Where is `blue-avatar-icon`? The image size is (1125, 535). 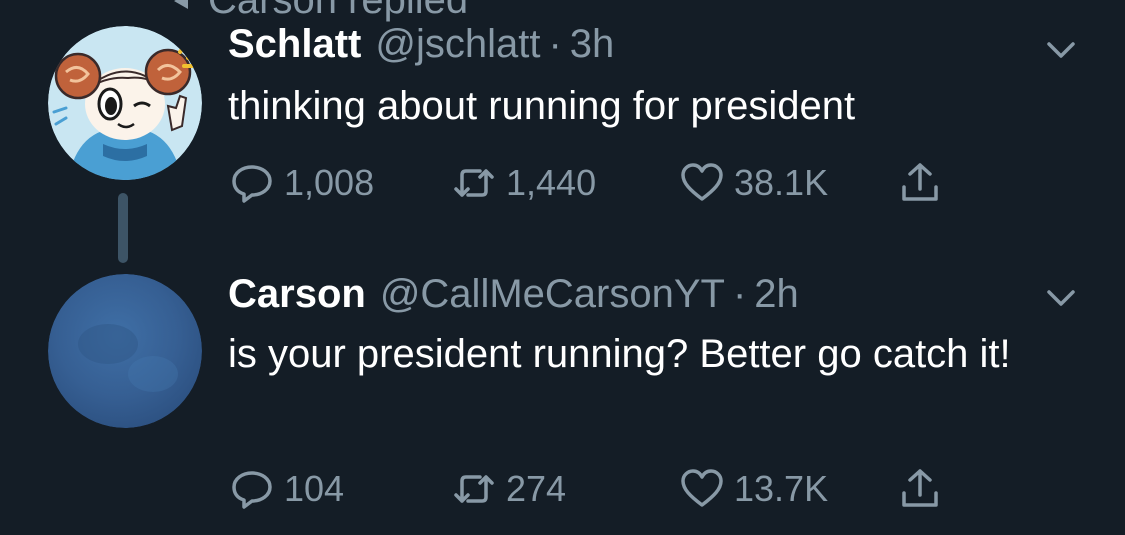 blue-avatar-icon is located at coordinates (125, 351).